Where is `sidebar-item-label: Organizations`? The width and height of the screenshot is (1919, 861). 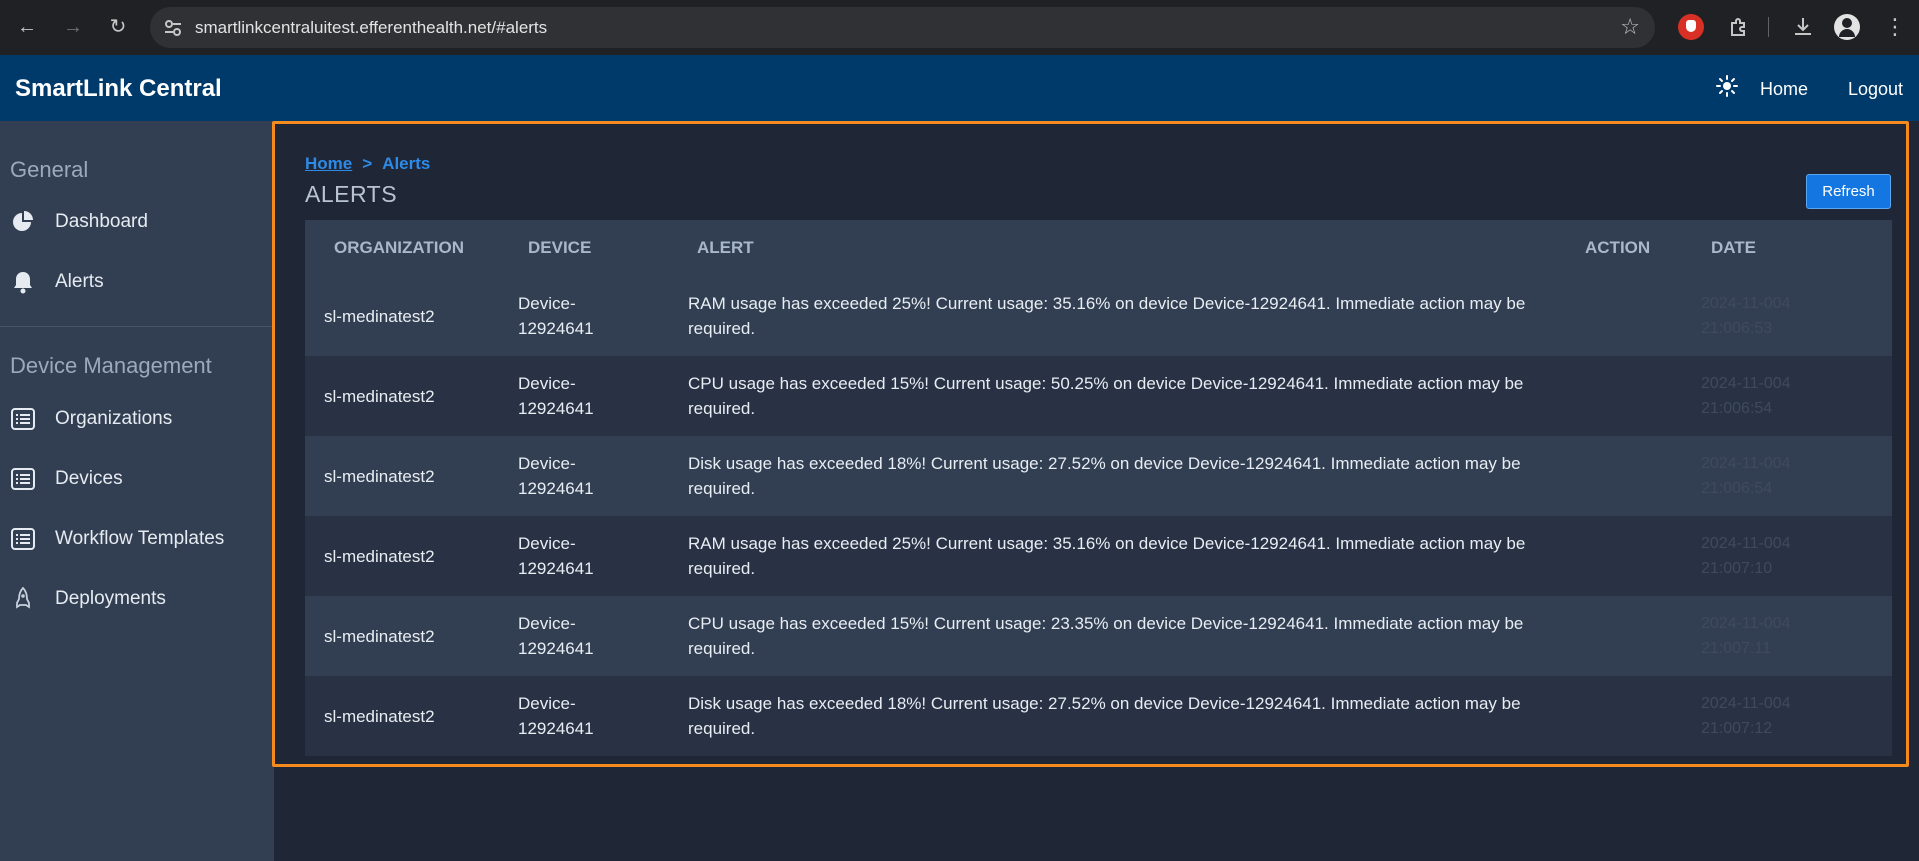
sidebar-item-label: Organizations is located at coordinates (114, 418).